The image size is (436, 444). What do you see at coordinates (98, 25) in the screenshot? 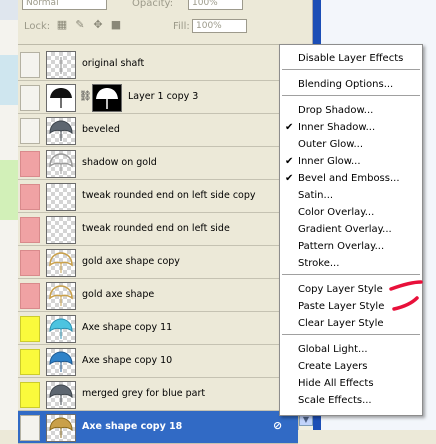
I see `lock-position-icon: ✥` at bounding box center [98, 25].